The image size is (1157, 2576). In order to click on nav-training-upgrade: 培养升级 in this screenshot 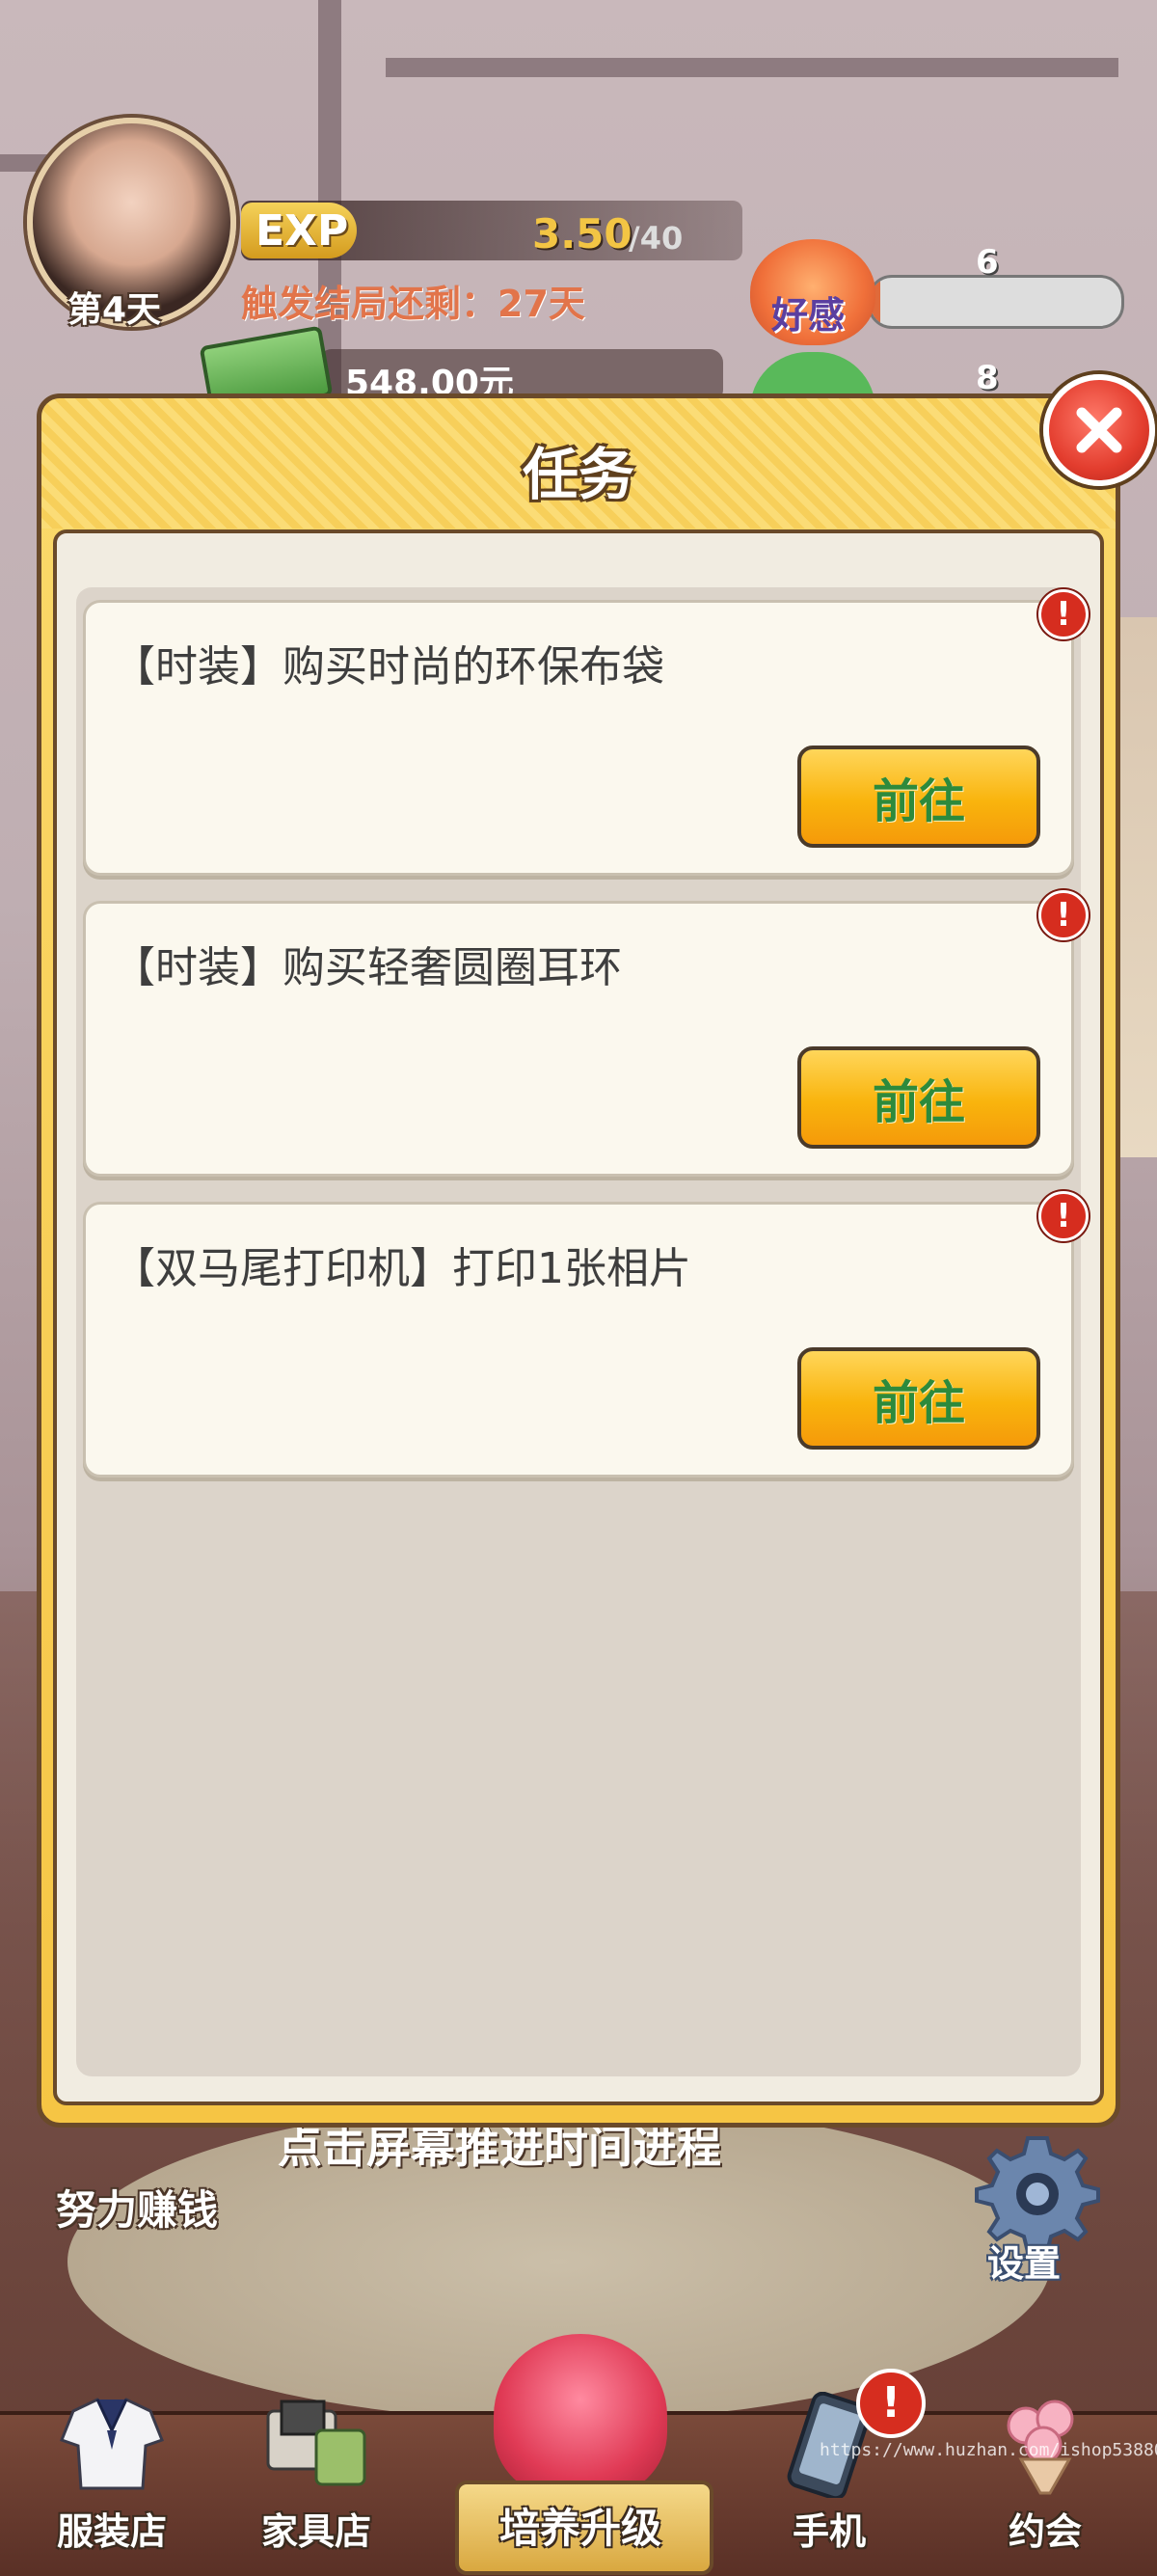, I will do `click(580, 2454)`.